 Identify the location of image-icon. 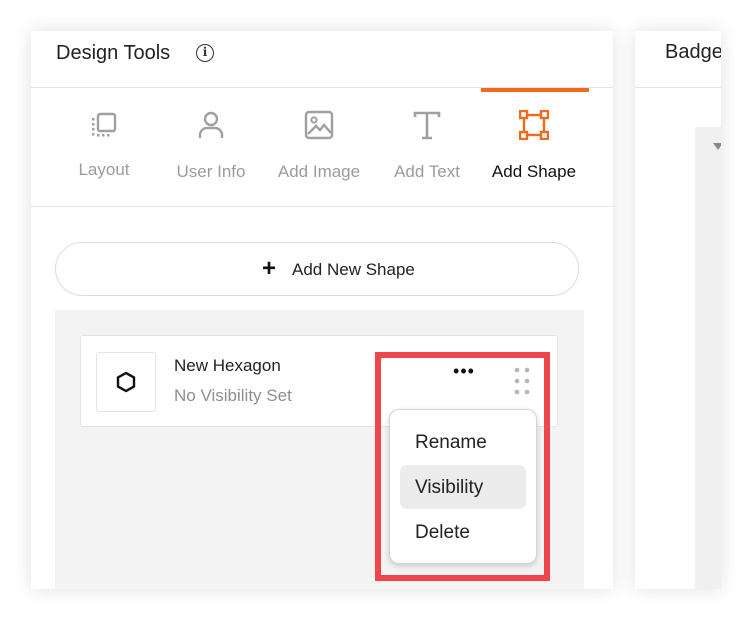
(319, 125).